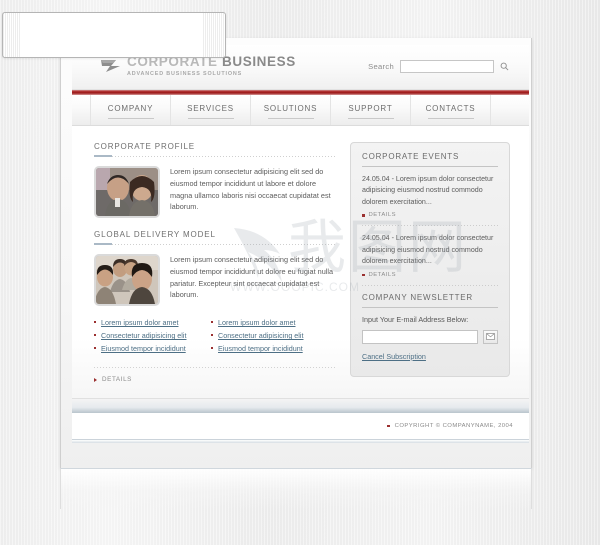 This screenshot has height=545, width=600. Describe the element at coordinates (415, 319) in the screenshot. I see `newsletter-prompt: Input Your E-mail Address Below:` at that location.